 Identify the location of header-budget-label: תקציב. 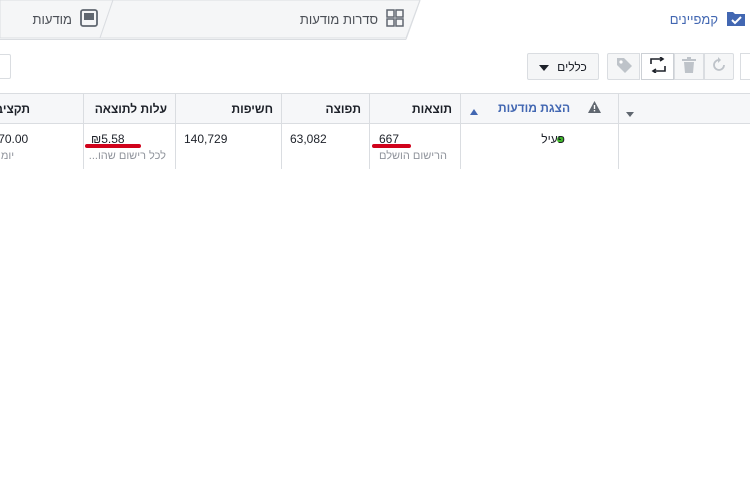
(15, 108).